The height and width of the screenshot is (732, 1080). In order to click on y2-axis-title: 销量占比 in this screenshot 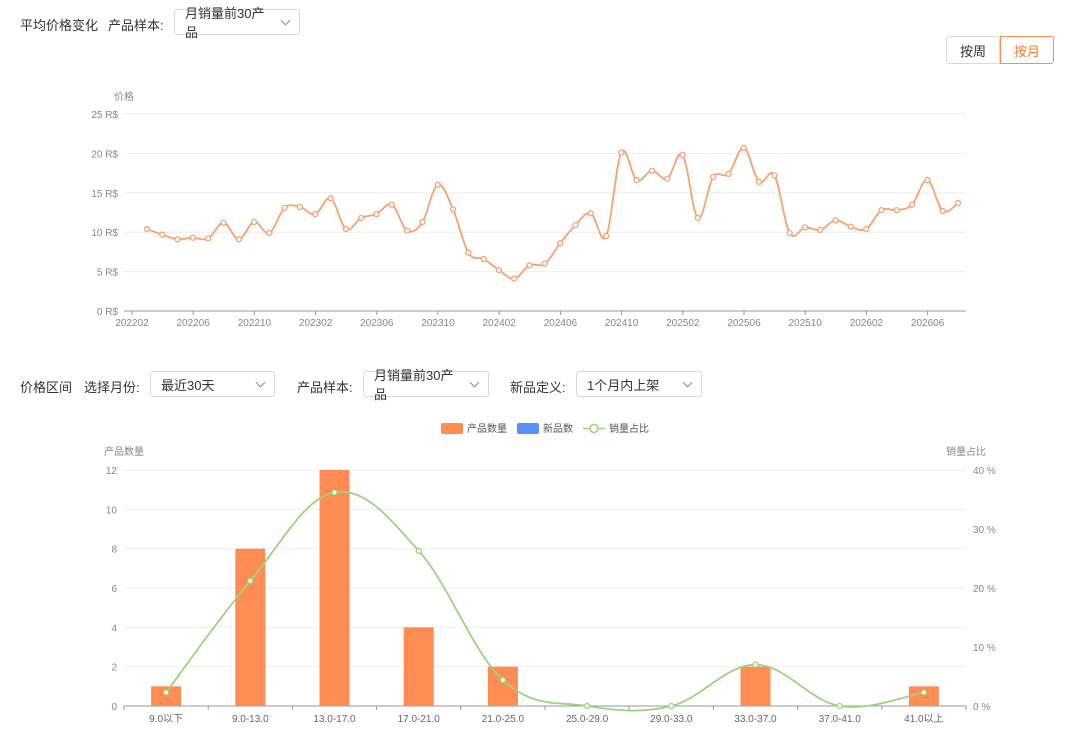, I will do `click(966, 451)`.